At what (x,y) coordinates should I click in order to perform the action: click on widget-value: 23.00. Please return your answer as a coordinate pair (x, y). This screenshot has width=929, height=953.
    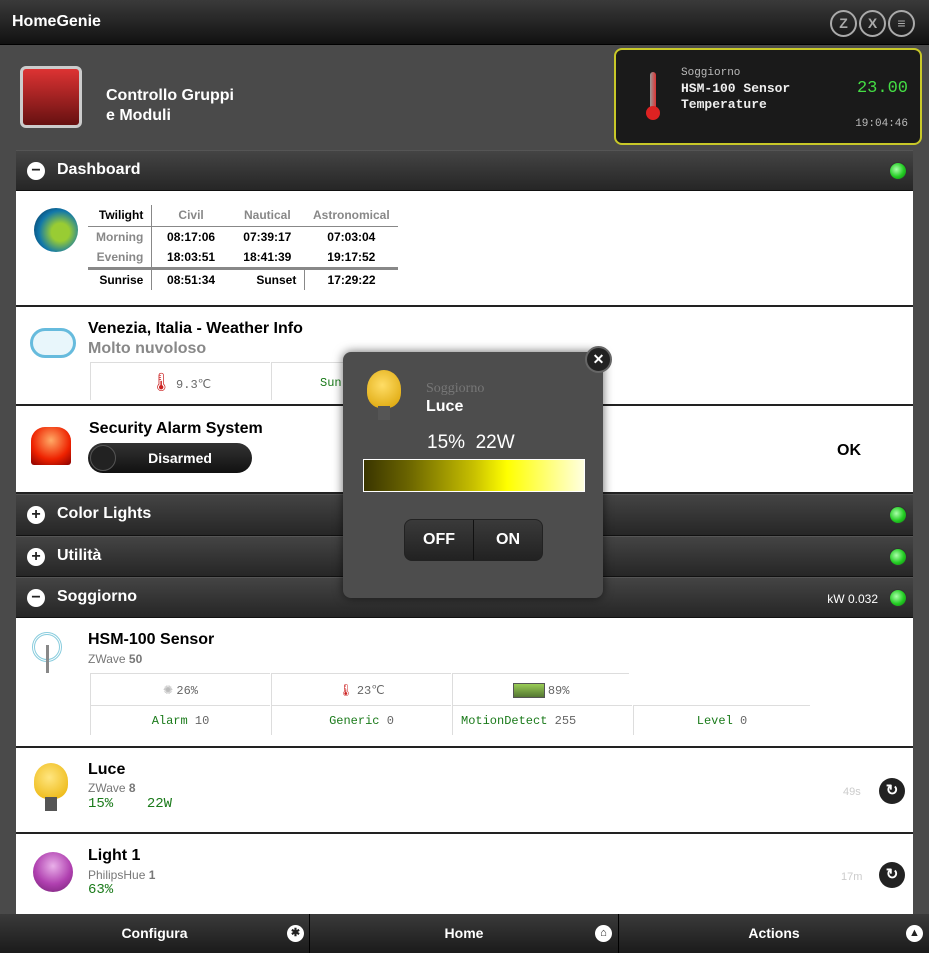
    Looking at the image, I should click on (882, 88).